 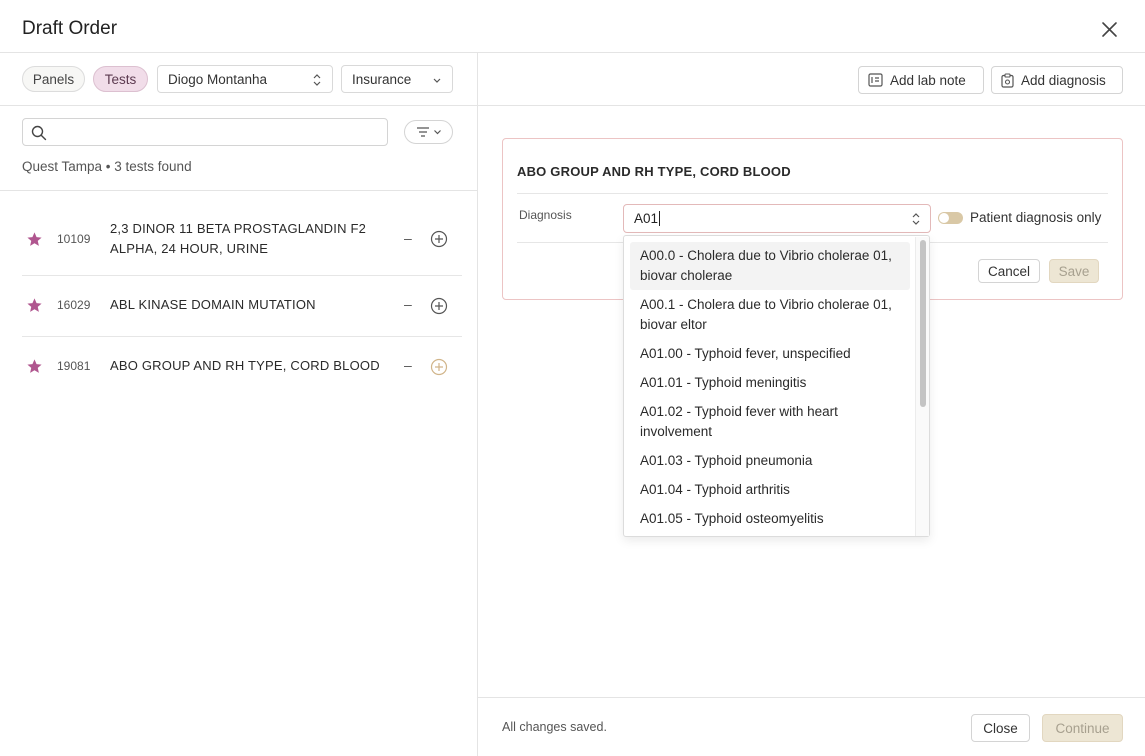 I want to click on results-summary: Quest Tampa • 3 tests found, so click(x=107, y=166).